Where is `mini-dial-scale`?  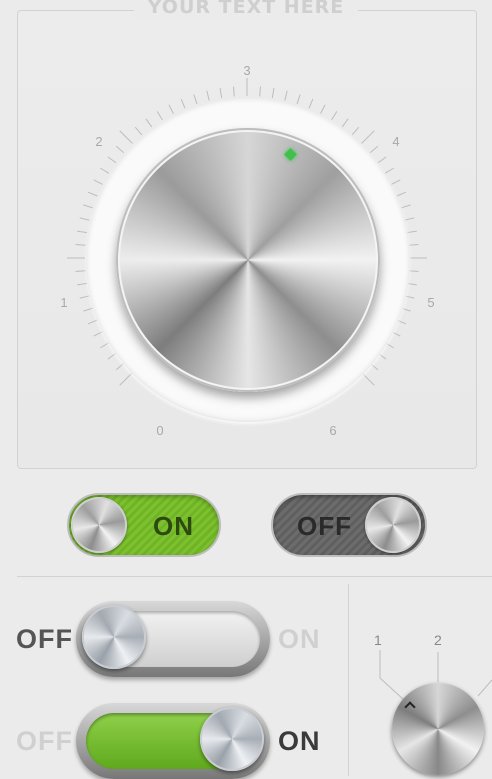
mini-dial-scale is located at coordinates (435, 675).